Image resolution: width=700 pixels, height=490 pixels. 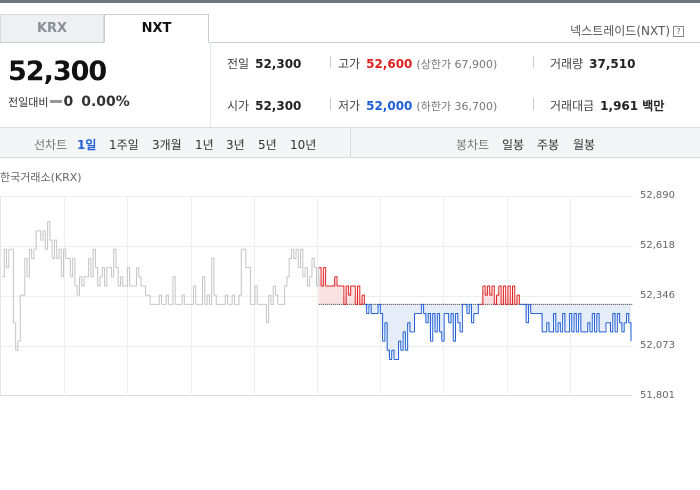 I want to click on candle-daily: 일봉, so click(x=513, y=144).